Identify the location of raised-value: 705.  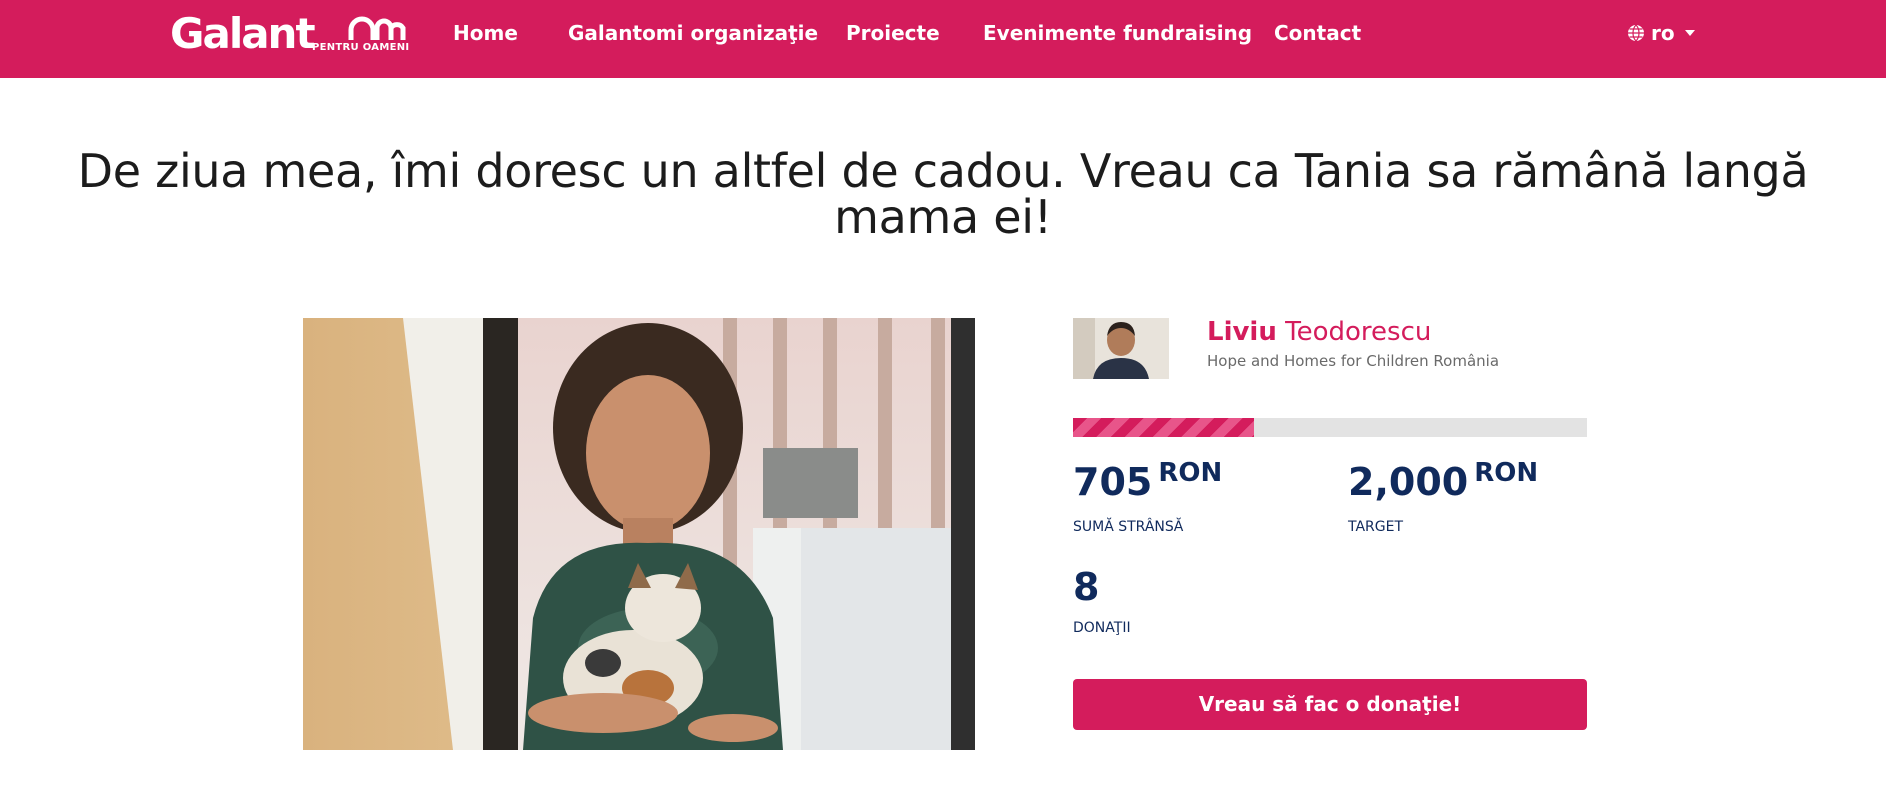
(1113, 482).